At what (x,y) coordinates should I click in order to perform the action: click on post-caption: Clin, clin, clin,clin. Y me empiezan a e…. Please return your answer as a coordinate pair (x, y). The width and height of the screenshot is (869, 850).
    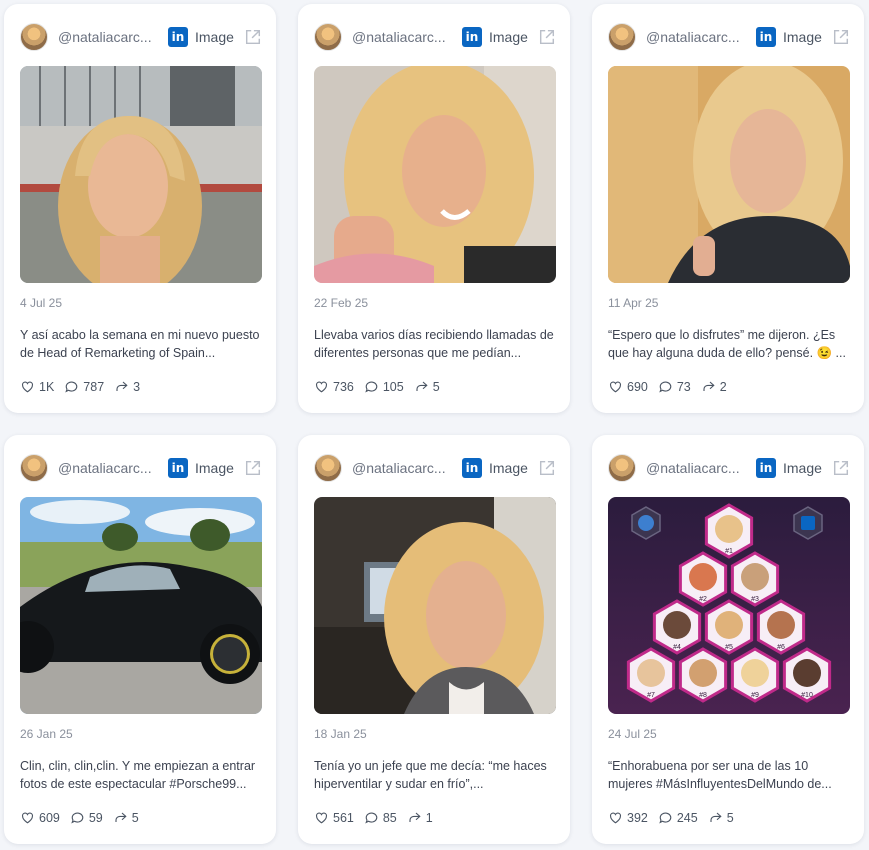
    Looking at the image, I should click on (138, 775).